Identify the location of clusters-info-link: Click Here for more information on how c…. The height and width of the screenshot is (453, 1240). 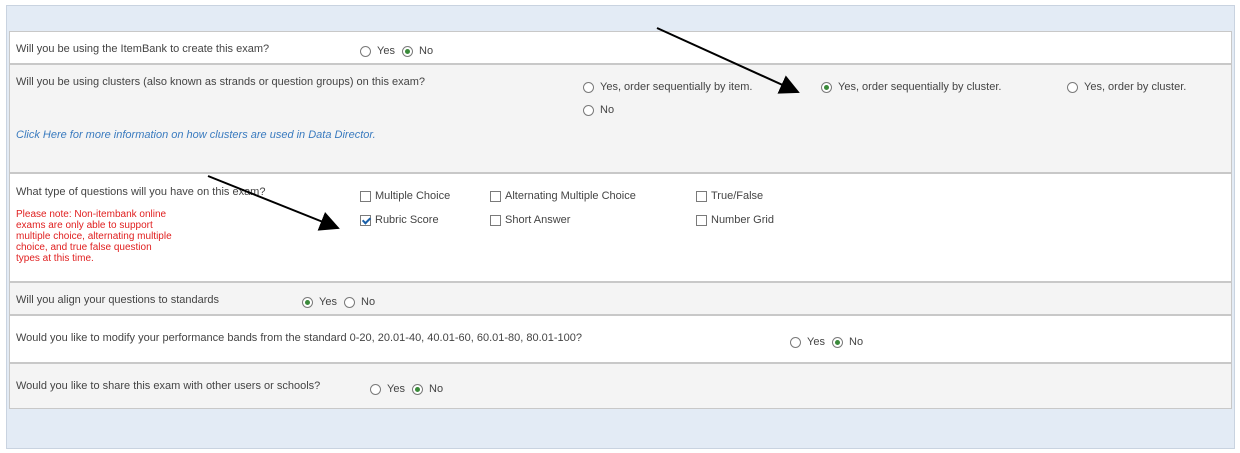
(196, 135).